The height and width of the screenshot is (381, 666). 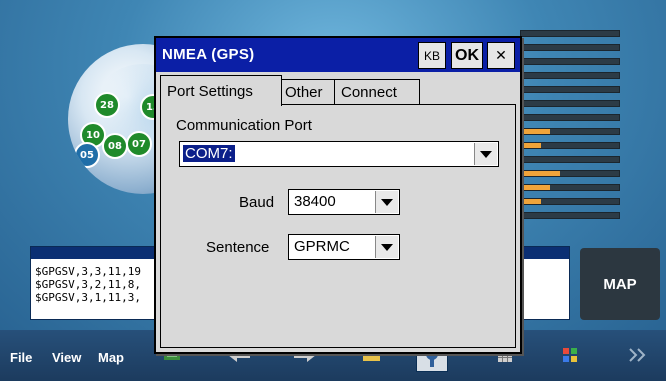 What do you see at coordinates (369, 92) in the screenshot?
I see `tab-label: Connect` at bounding box center [369, 92].